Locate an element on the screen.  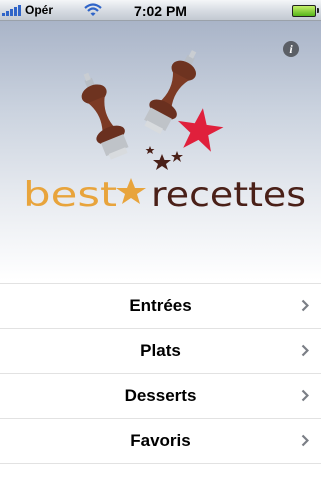
clock: 7:02 PM is located at coordinates (160, 11).